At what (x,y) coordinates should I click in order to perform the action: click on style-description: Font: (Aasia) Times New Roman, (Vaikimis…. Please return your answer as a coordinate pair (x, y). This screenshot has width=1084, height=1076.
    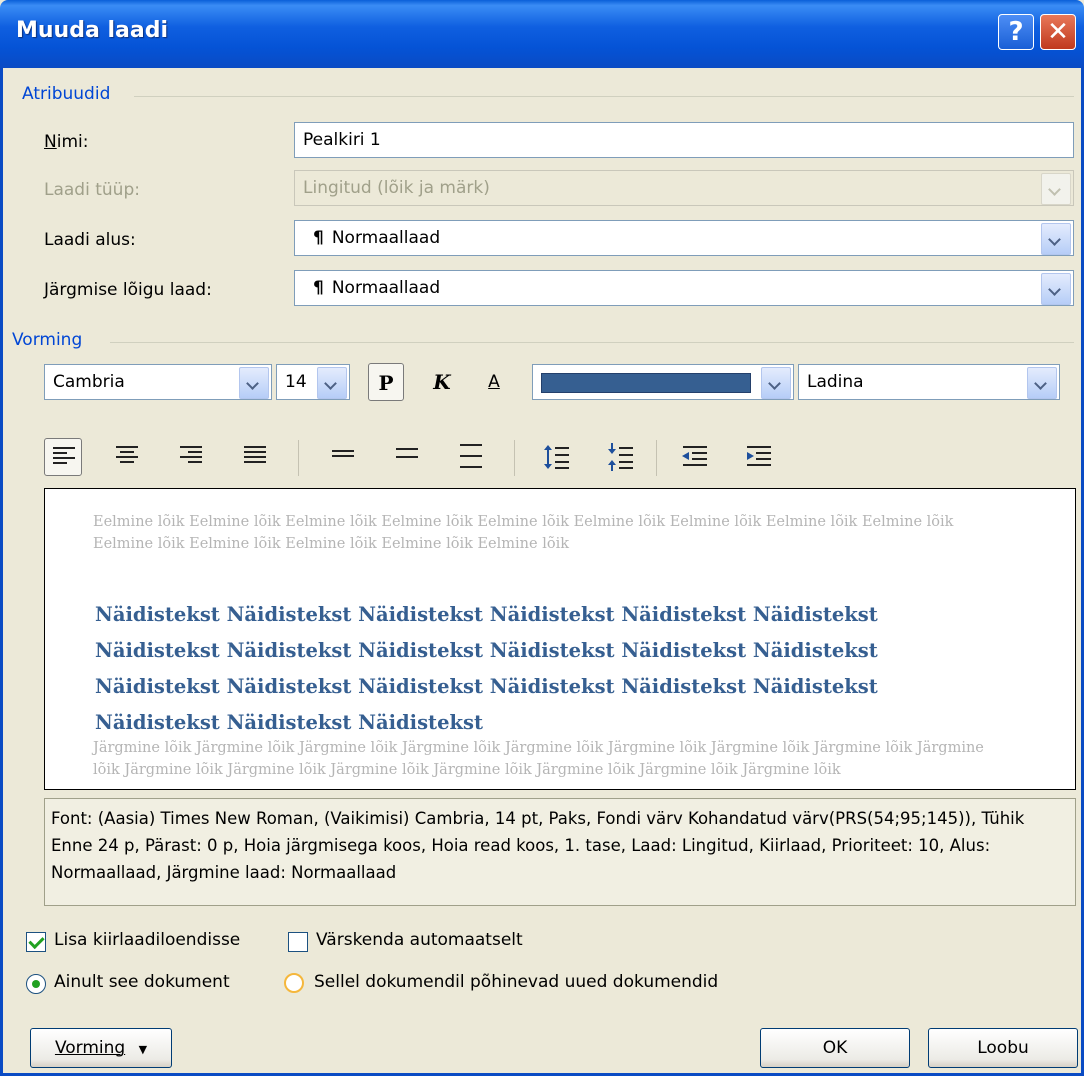
    Looking at the image, I should click on (560, 852).